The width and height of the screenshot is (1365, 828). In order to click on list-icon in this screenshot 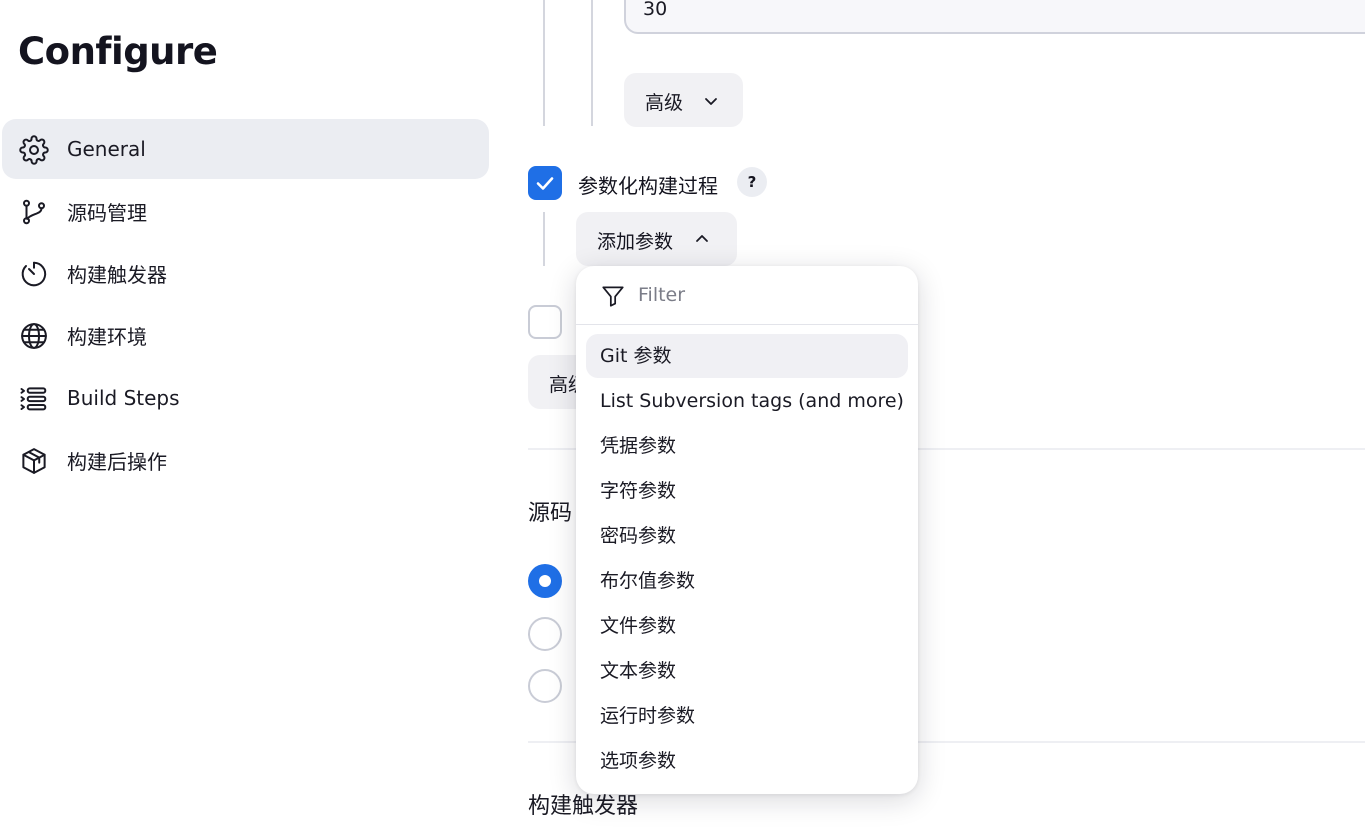, I will do `click(34, 399)`.